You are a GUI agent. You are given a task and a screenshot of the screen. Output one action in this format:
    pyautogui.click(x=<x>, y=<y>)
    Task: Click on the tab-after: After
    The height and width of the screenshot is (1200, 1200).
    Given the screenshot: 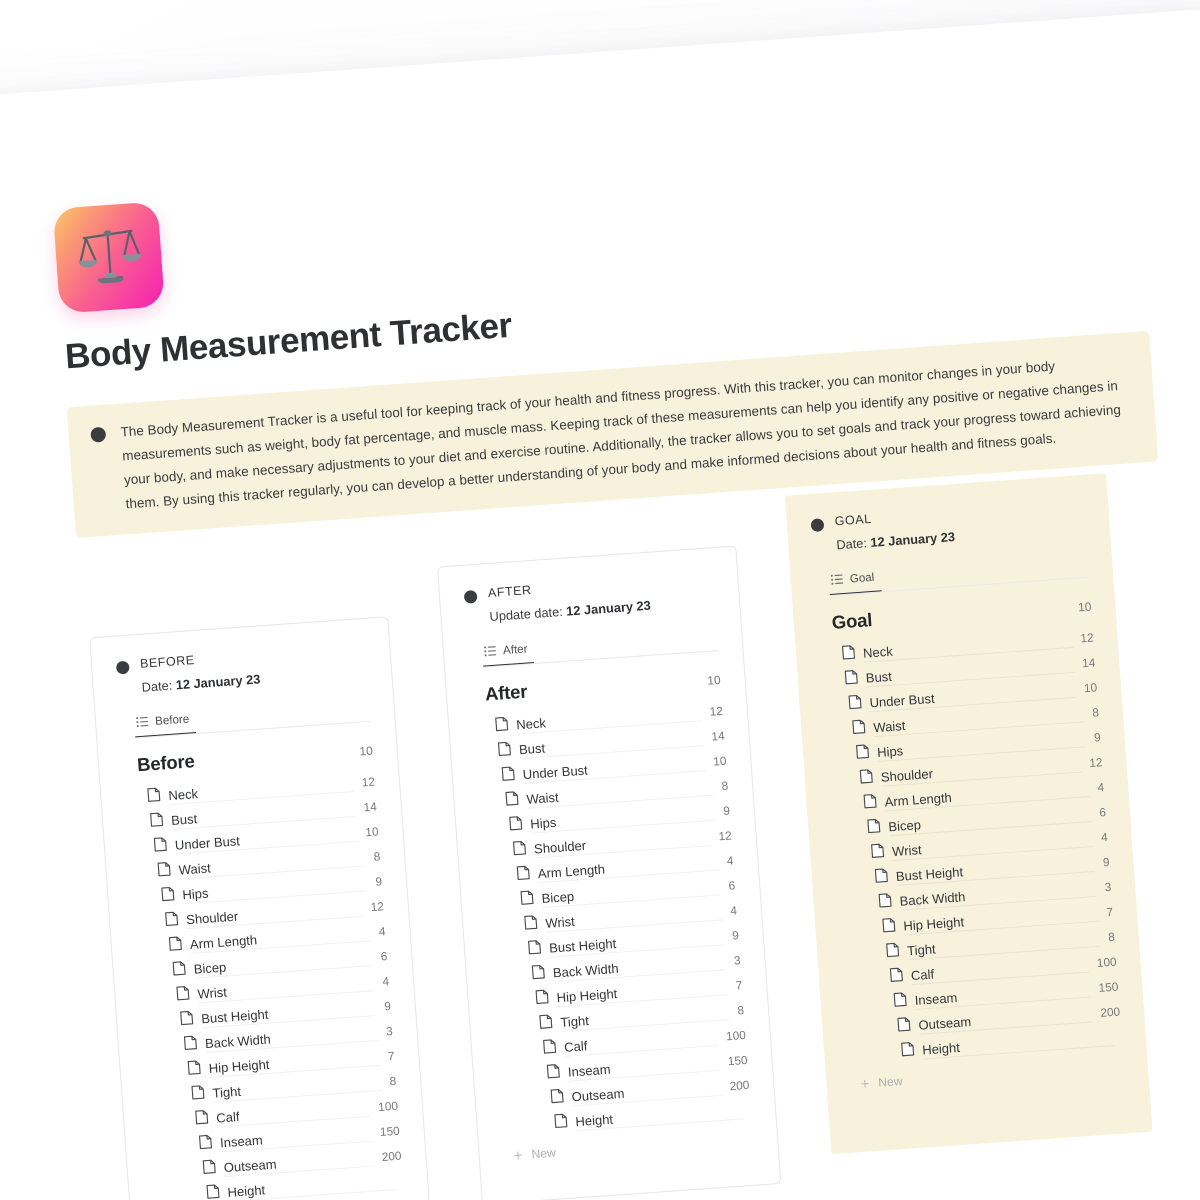 What is the action you would take?
    pyautogui.click(x=508, y=654)
    